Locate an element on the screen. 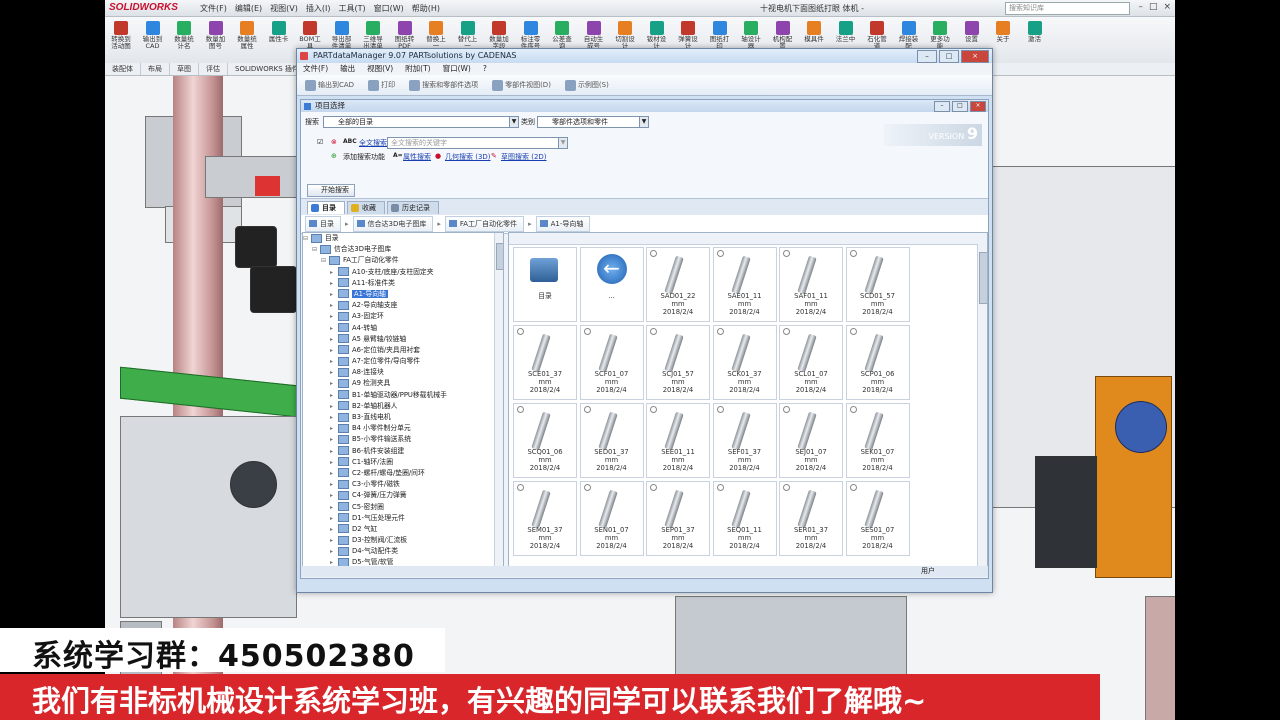 This screenshot has height=720, width=1280. attribute-search-link: 属性搜索 is located at coordinates (417, 157).